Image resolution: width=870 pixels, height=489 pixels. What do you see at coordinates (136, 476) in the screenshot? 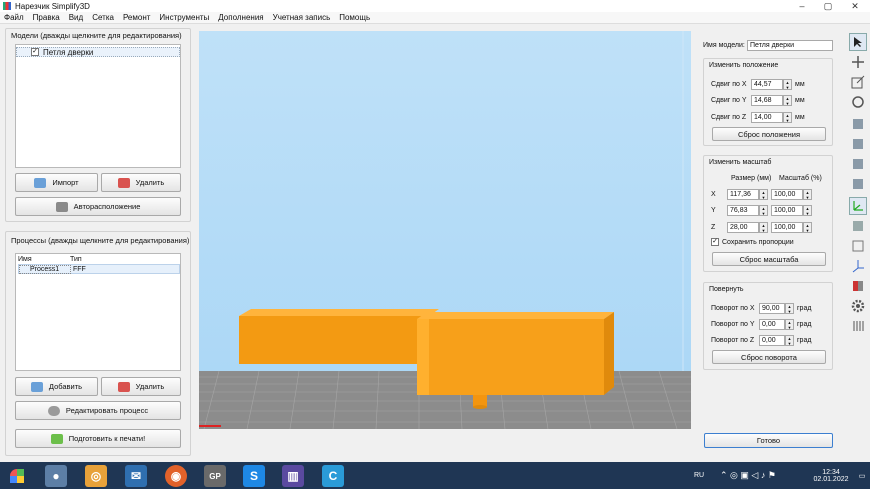
I see `app3-icon: ✉` at bounding box center [136, 476].